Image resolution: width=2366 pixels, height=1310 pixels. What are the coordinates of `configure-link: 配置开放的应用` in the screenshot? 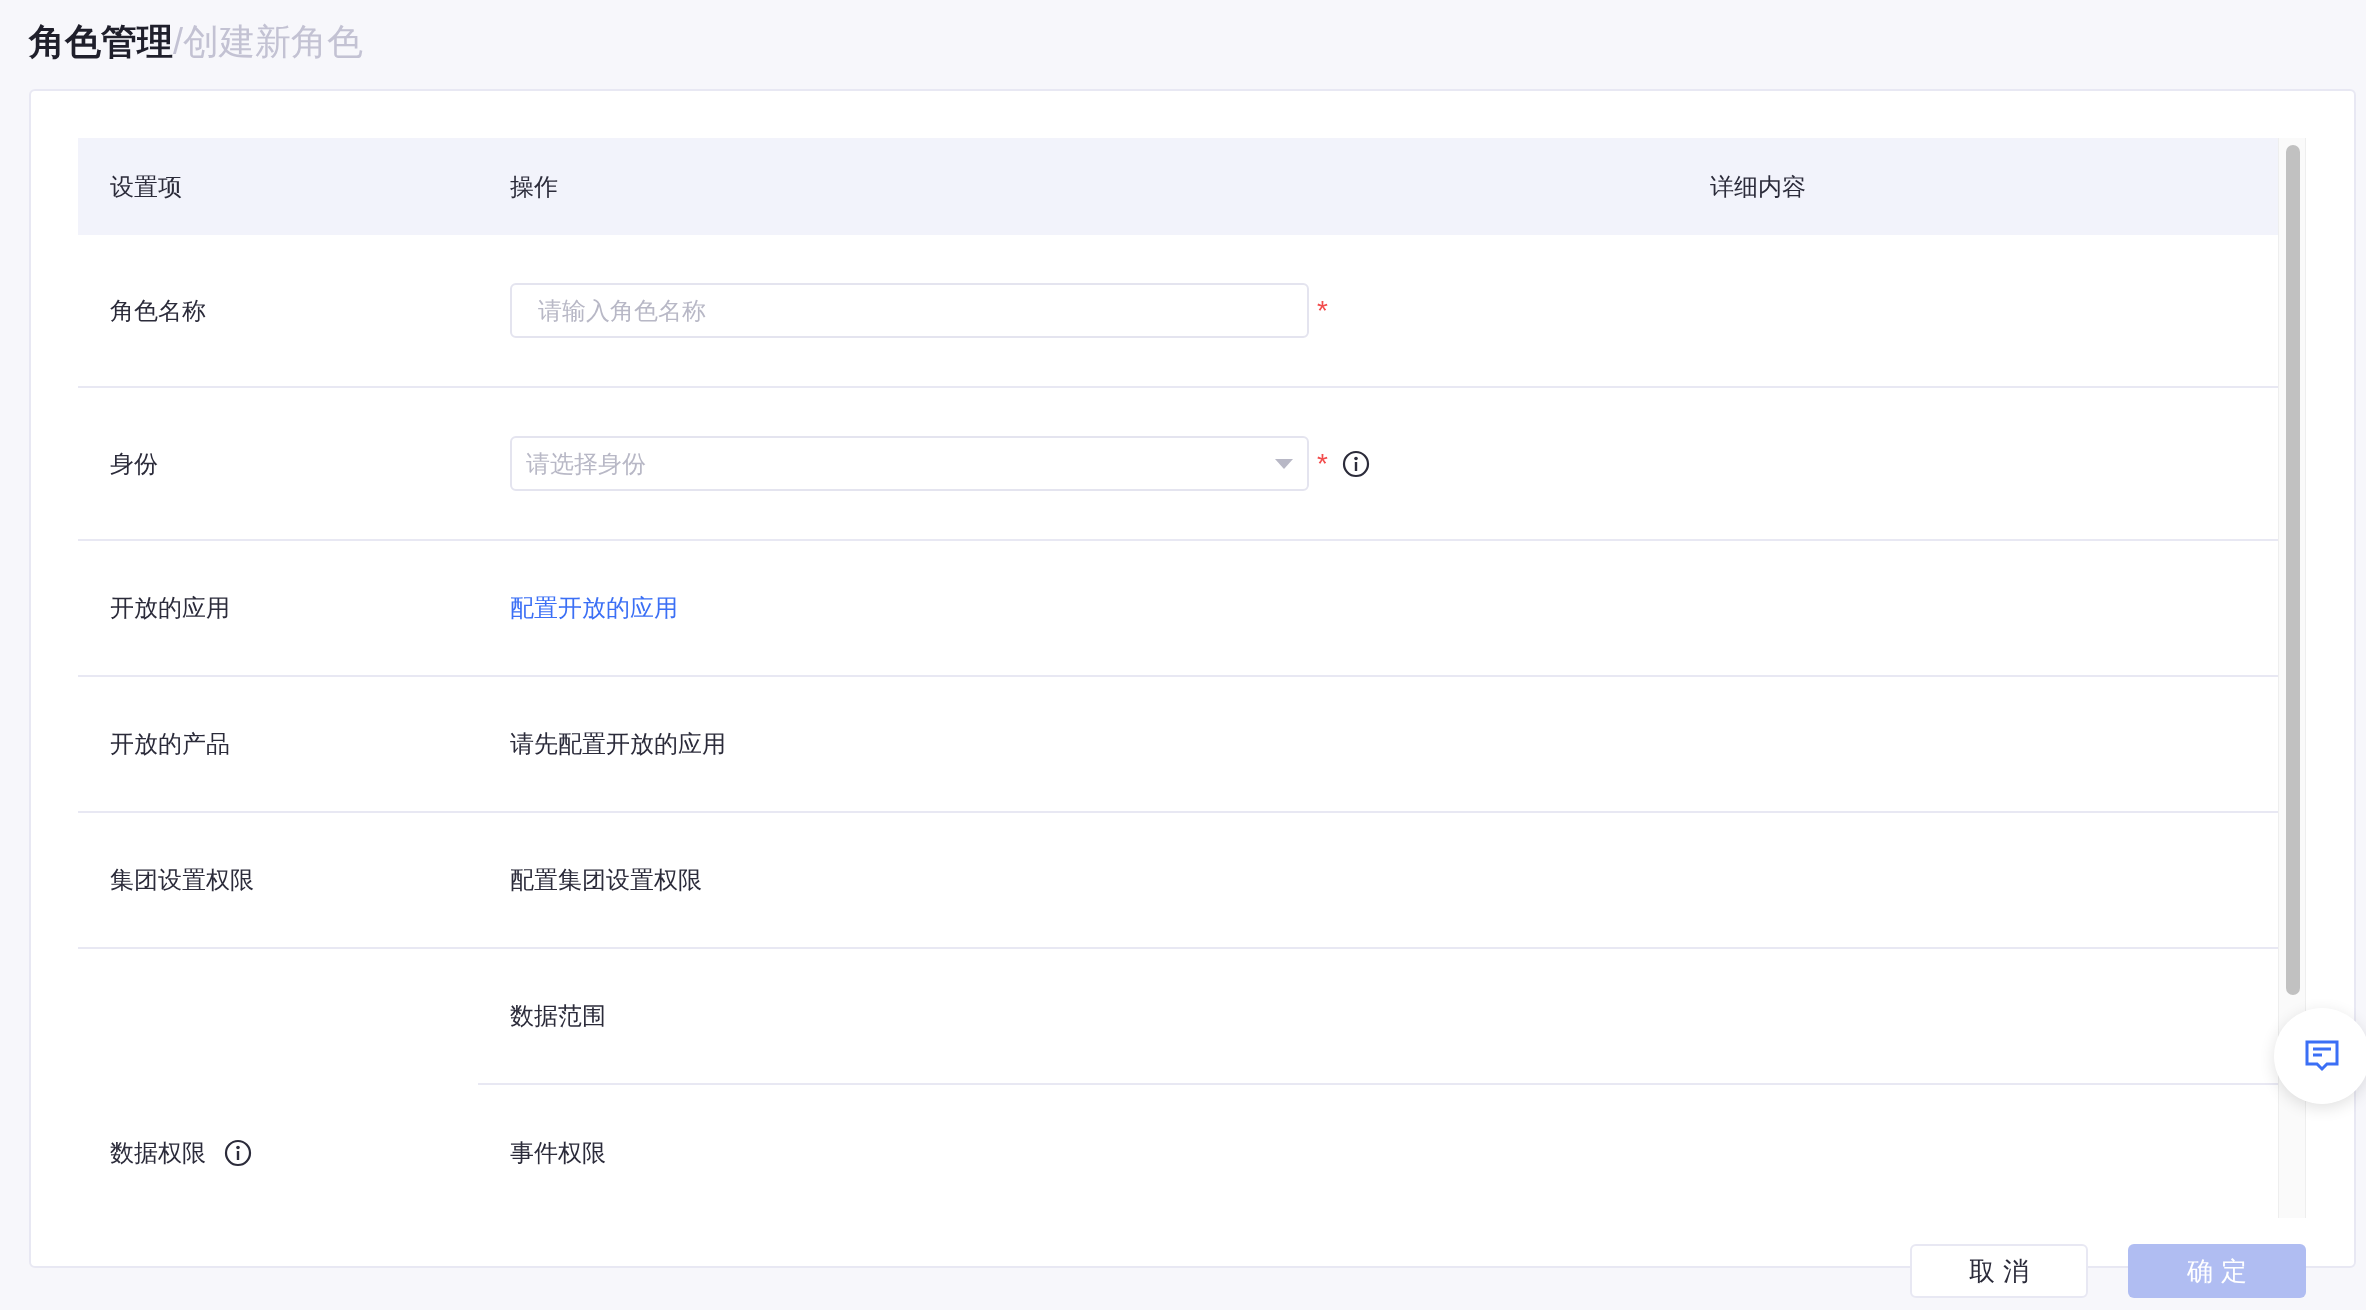 It's located at (594, 608).